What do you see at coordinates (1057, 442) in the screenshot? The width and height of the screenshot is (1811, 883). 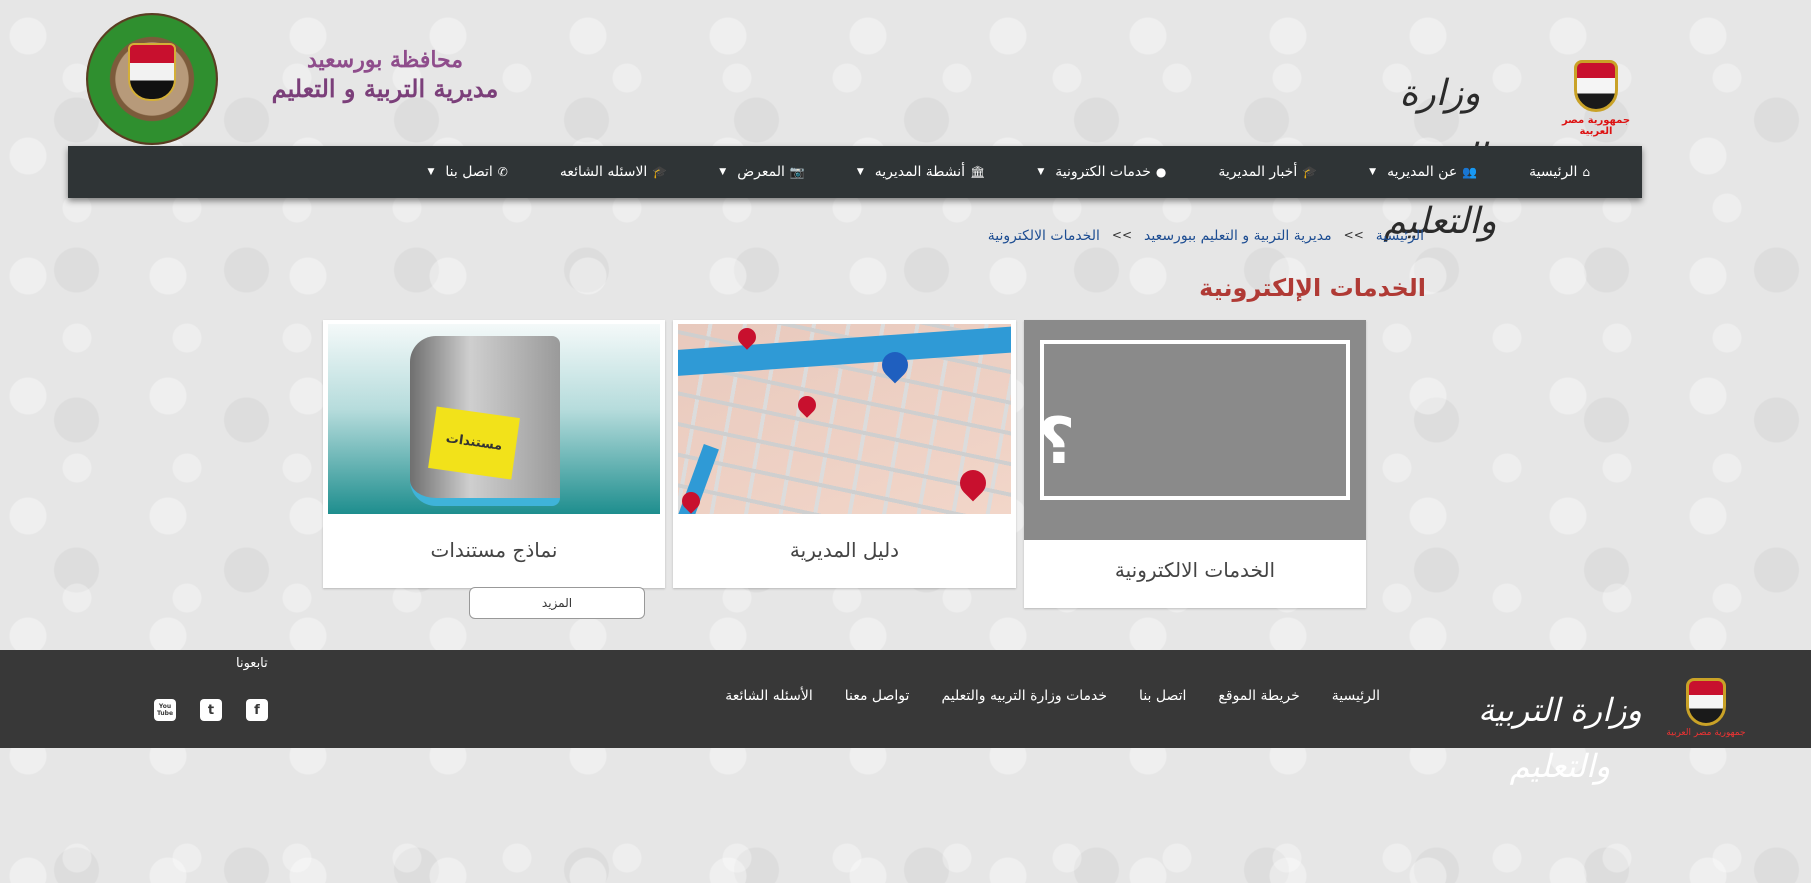 I see `question-mark-icon: ؟` at bounding box center [1057, 442].